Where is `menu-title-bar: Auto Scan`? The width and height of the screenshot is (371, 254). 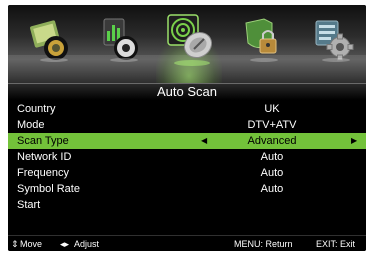
menu-title-bar: Auto Scan is located at coordinates (187, 91).